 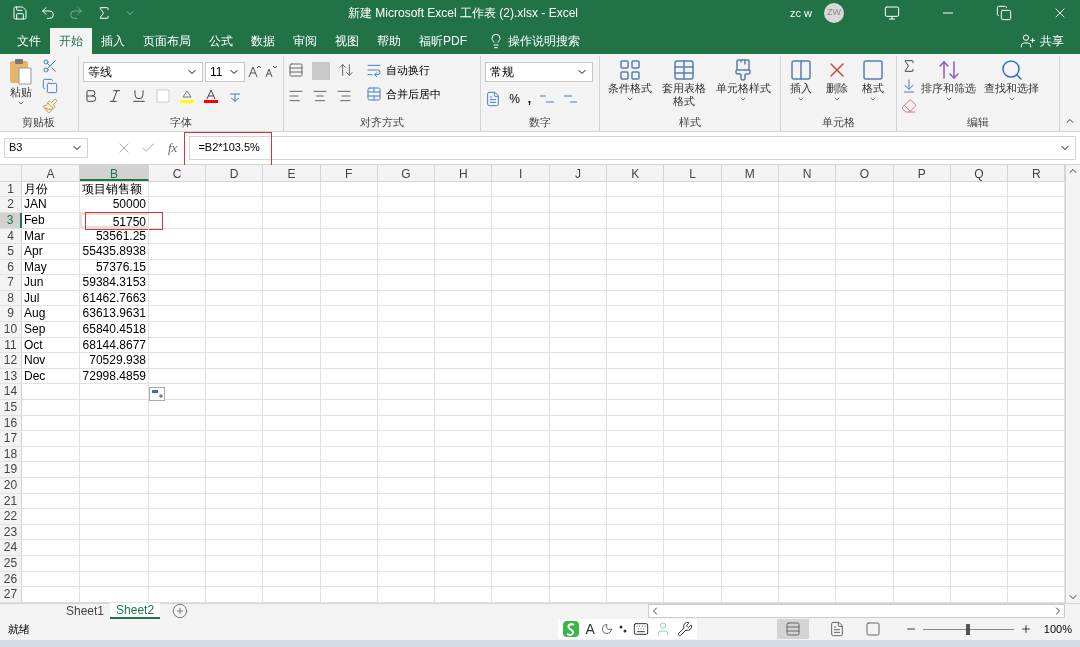 What do you see at coordinates (104, 13) in the screenshot?
I see `sum-icon` at bounding box center [104, 13].